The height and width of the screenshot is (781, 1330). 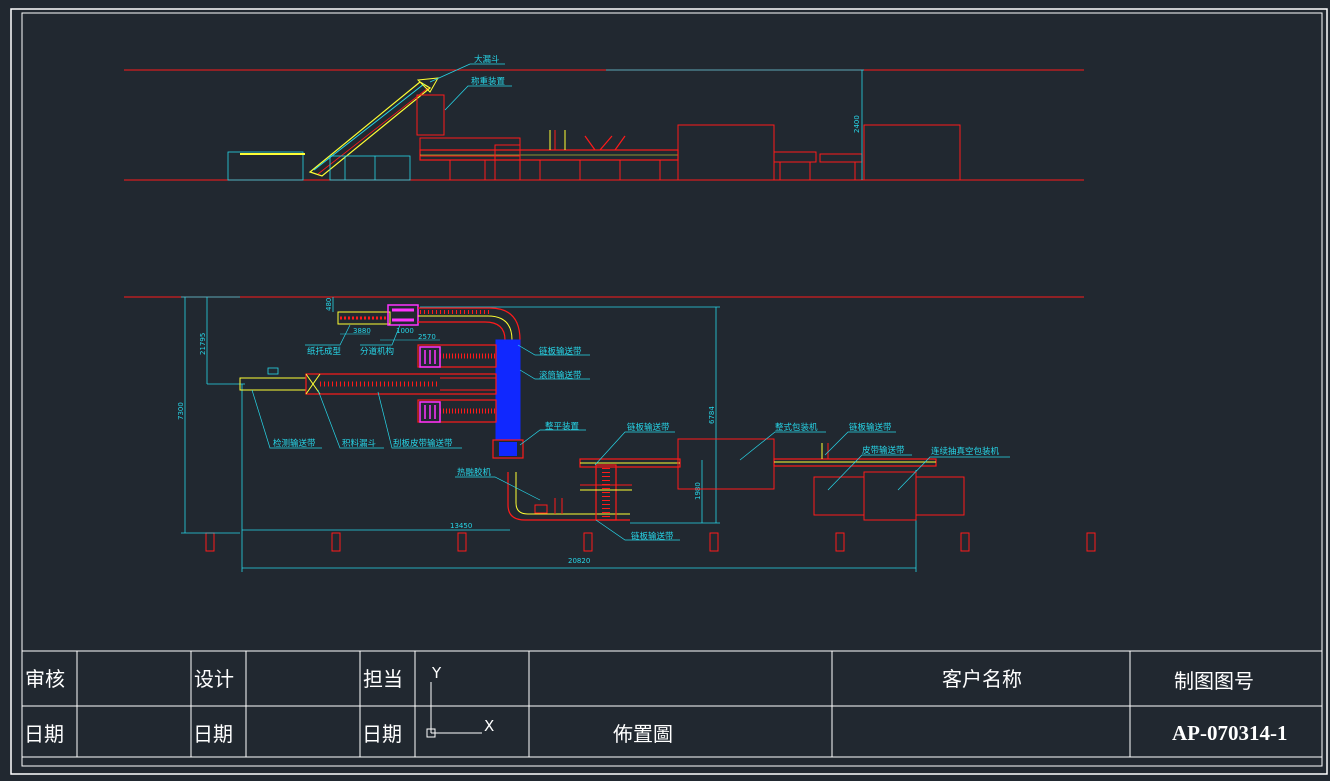 What do you see at coordinates (203, 344) in the screenshot?
I see `dim-21795: 21795` at bounding box center [203, 344].